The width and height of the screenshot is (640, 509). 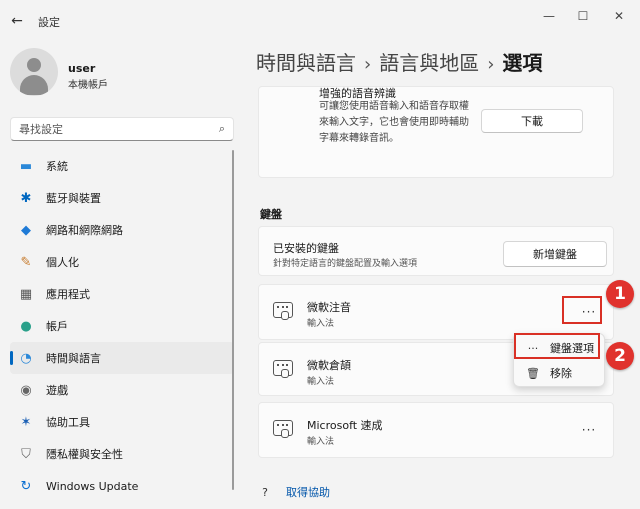 I want to click on page-title: 選項, so click(x=522, y=63).